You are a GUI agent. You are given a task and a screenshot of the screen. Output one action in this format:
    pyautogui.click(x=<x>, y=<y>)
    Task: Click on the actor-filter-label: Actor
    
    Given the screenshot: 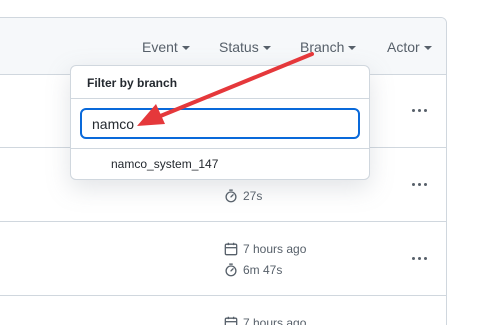 What is the action you would take?
    pyautogui.click(x=403, y=47)
    